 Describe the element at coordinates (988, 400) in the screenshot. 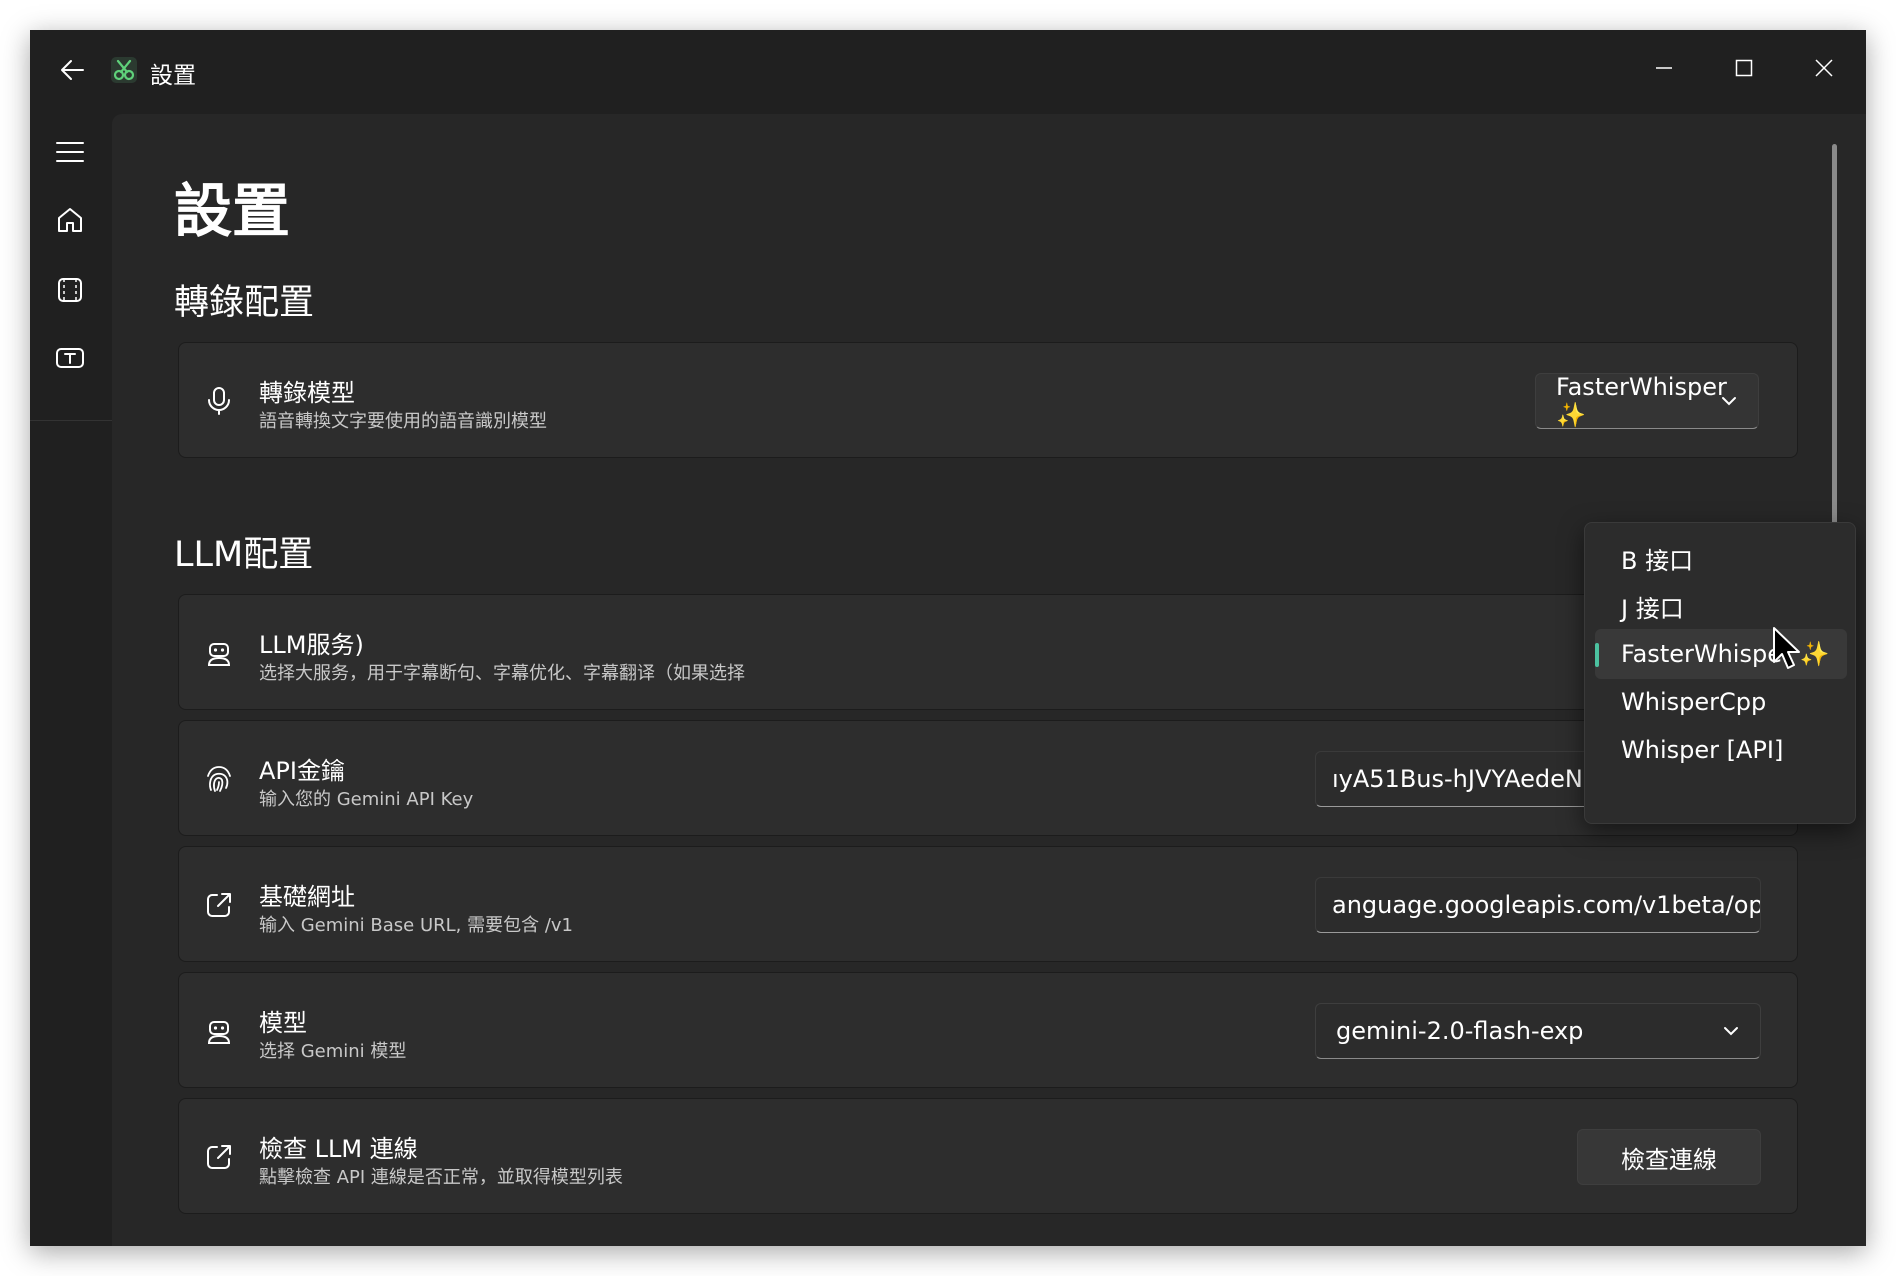

I see `transcription-model-card: 轉錄模型 語音轉換文字要使用的語音識別模型 FasterWhisper ✨` at that location.